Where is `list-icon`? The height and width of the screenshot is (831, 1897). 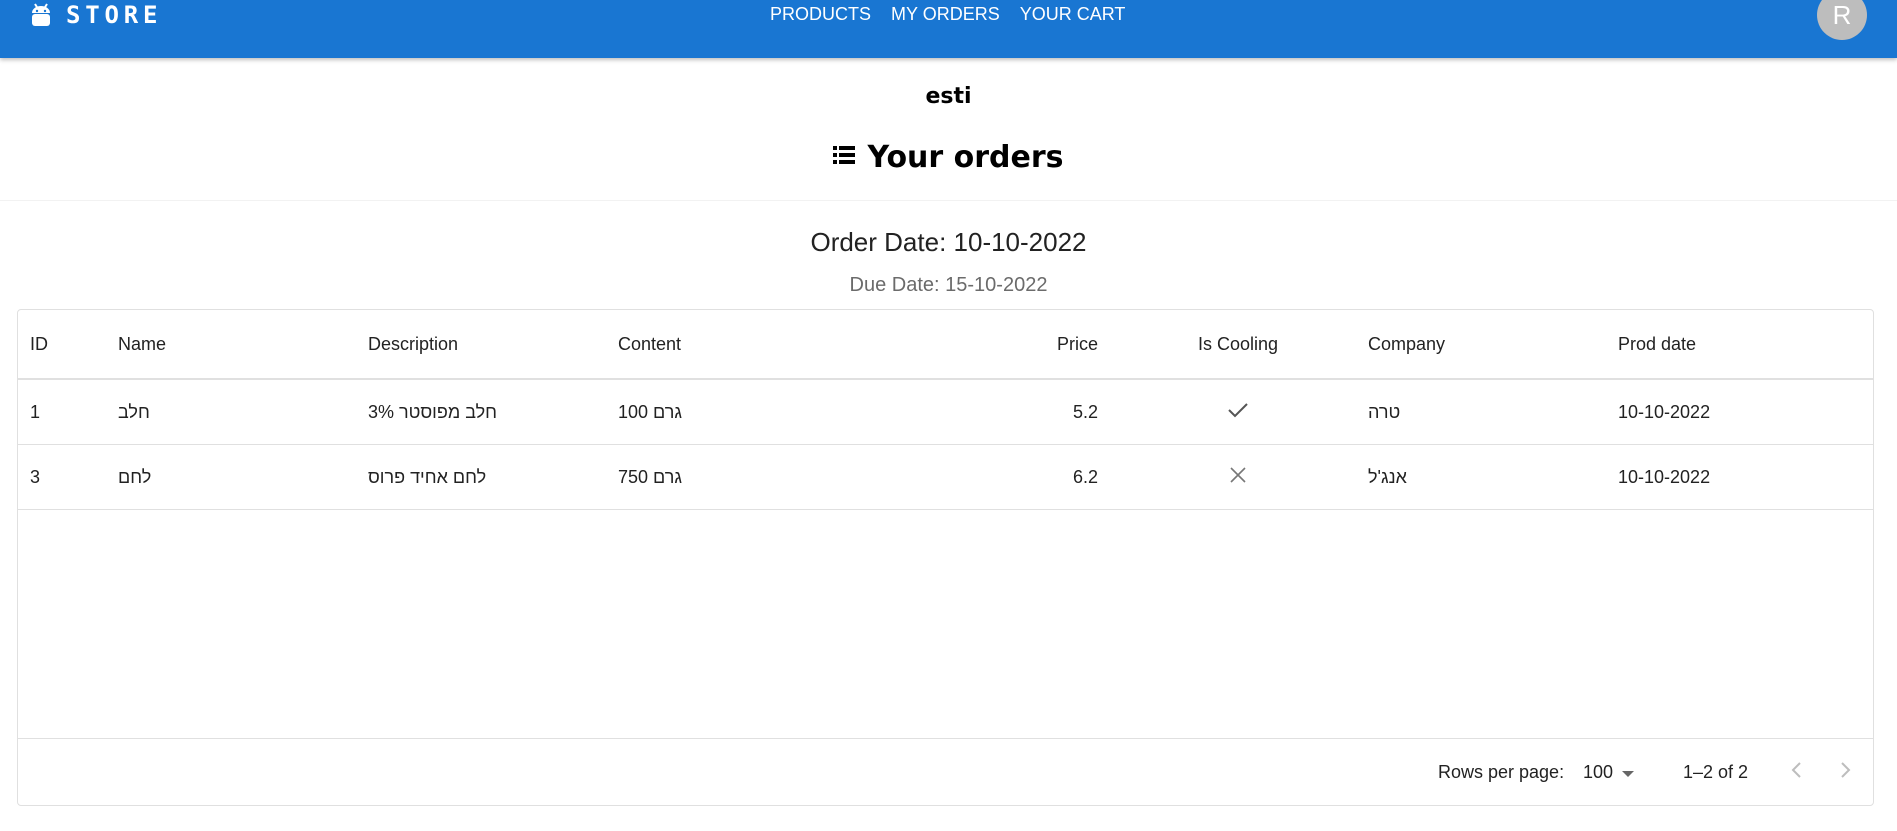
list-icon is located at coordinates (850, 157).